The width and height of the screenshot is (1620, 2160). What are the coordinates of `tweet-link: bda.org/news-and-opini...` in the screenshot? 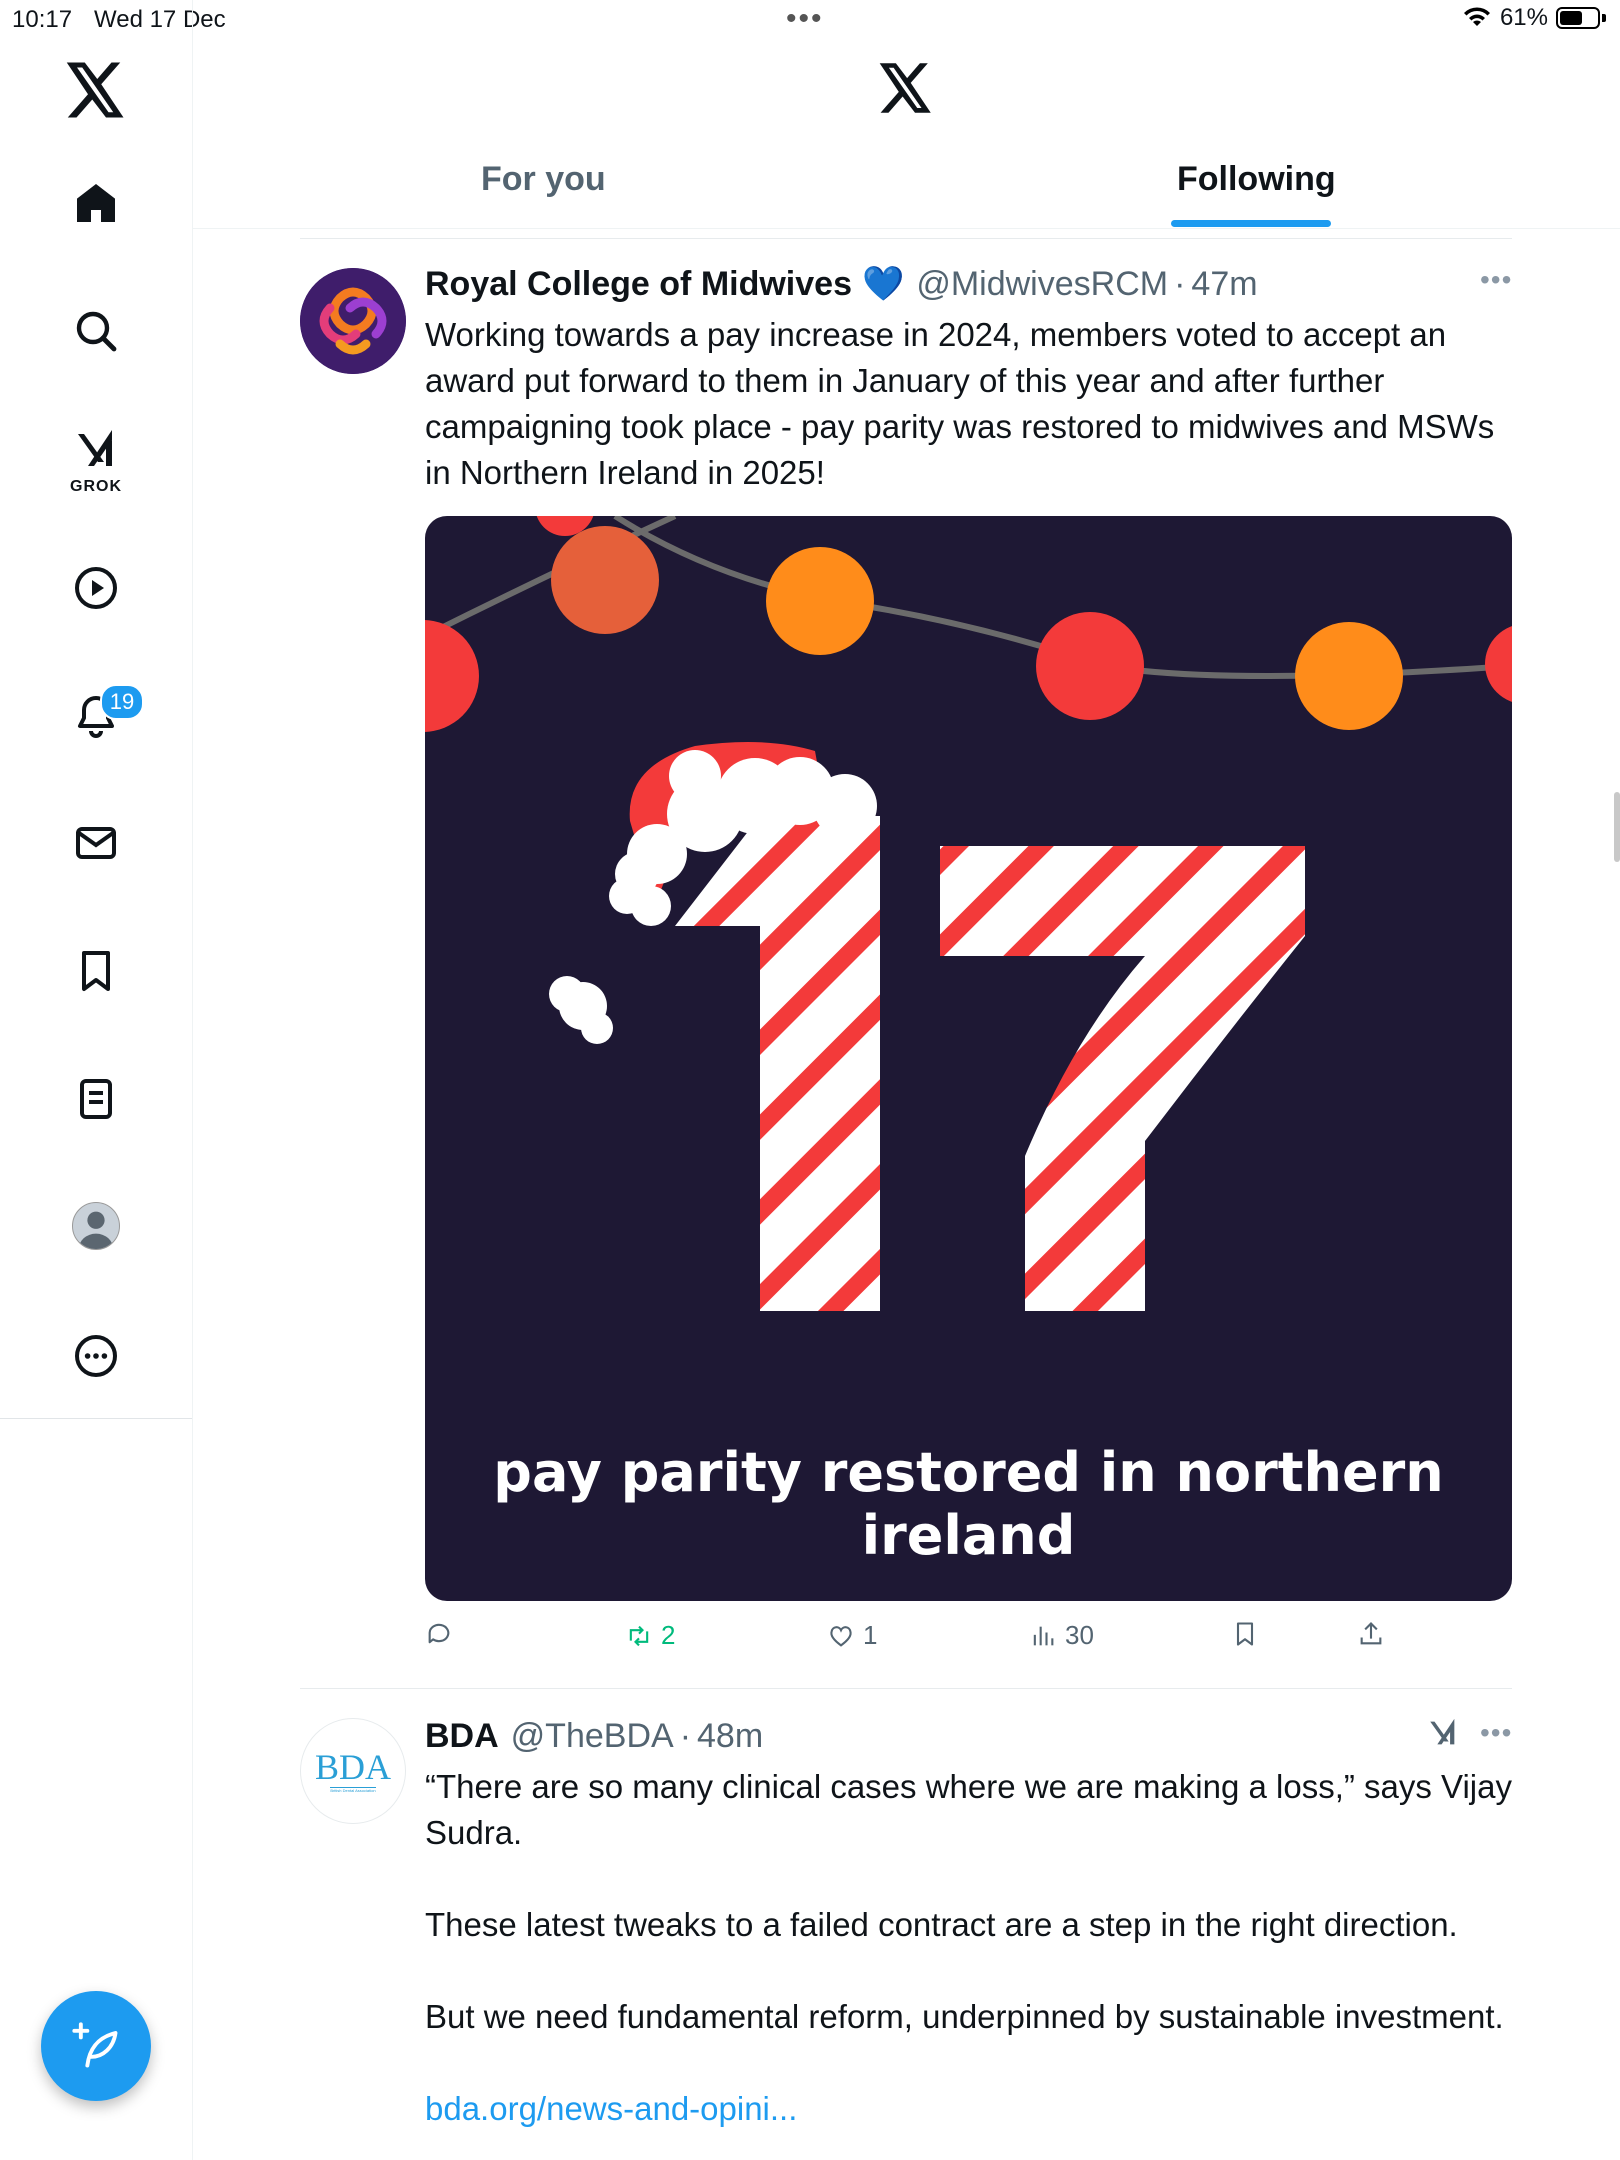 It's located at (970, 2109).